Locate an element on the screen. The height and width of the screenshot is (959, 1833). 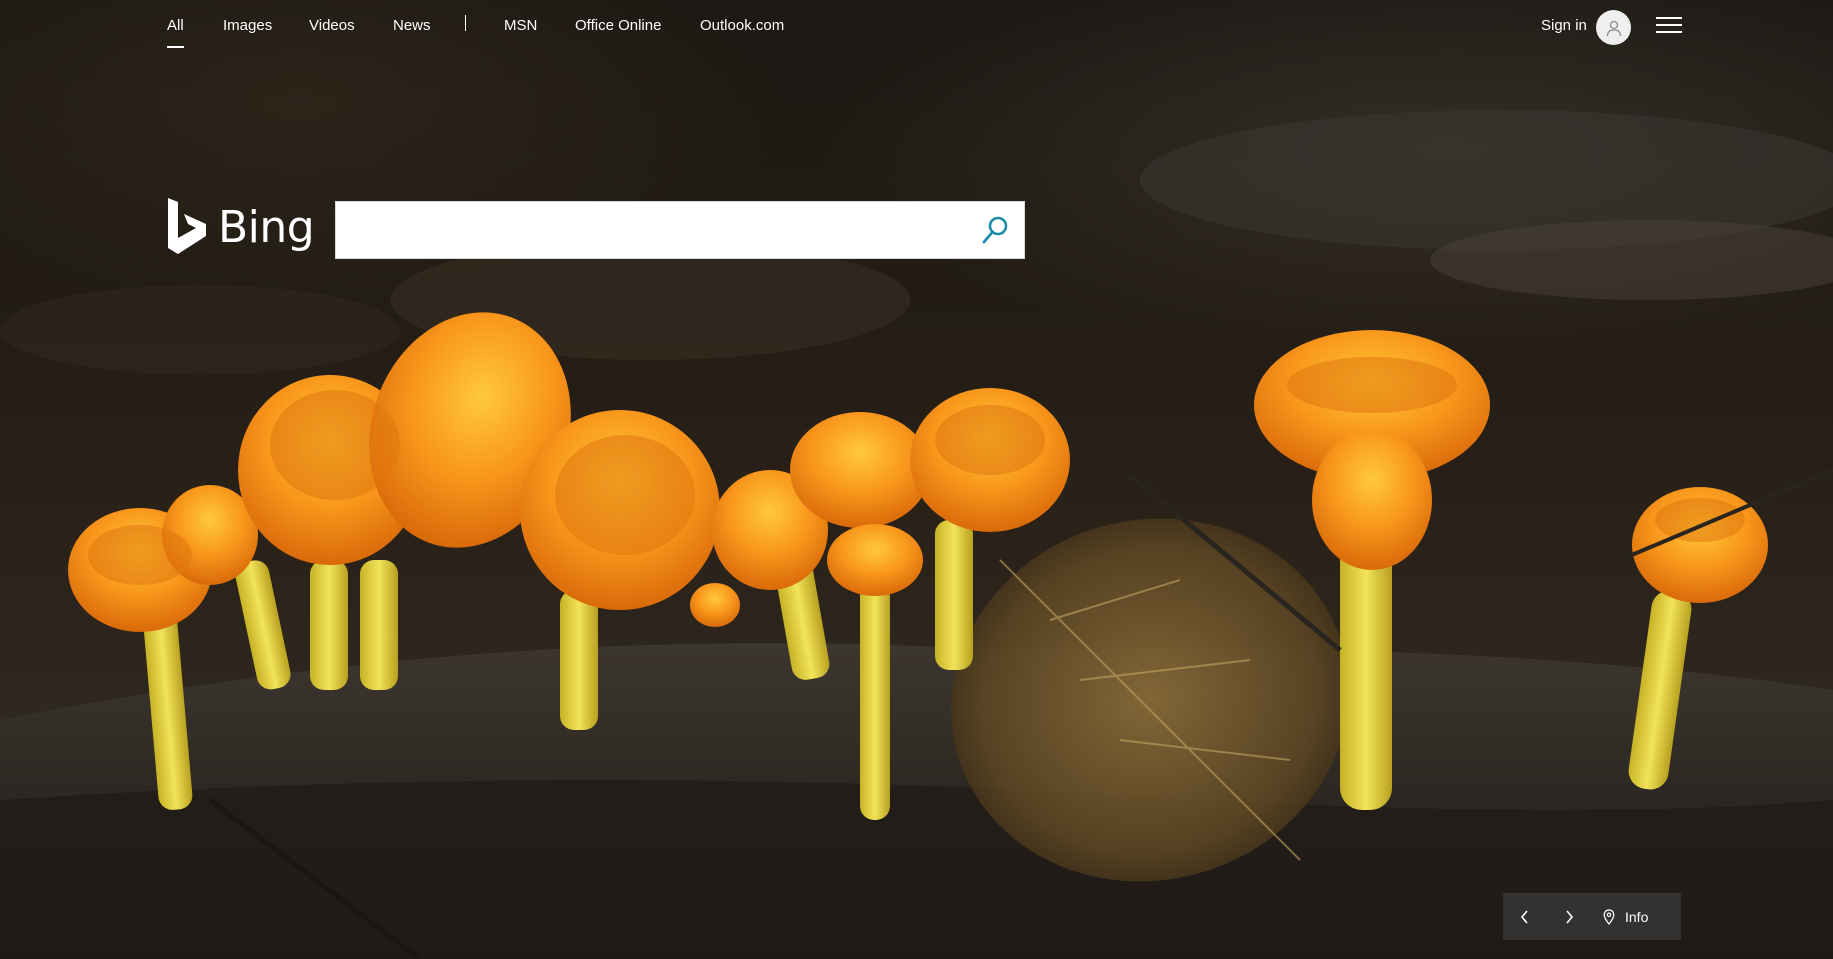
nav-news: News is located at coordinates (412, 25).